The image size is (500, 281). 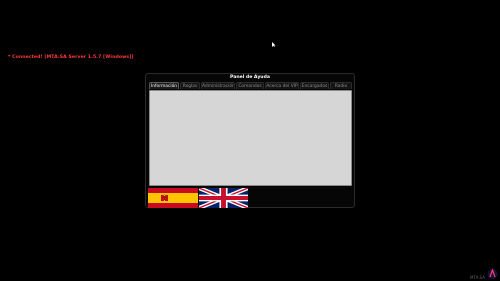 I want to click on tab-comandos: Comandos, so click(x=250, y=85).